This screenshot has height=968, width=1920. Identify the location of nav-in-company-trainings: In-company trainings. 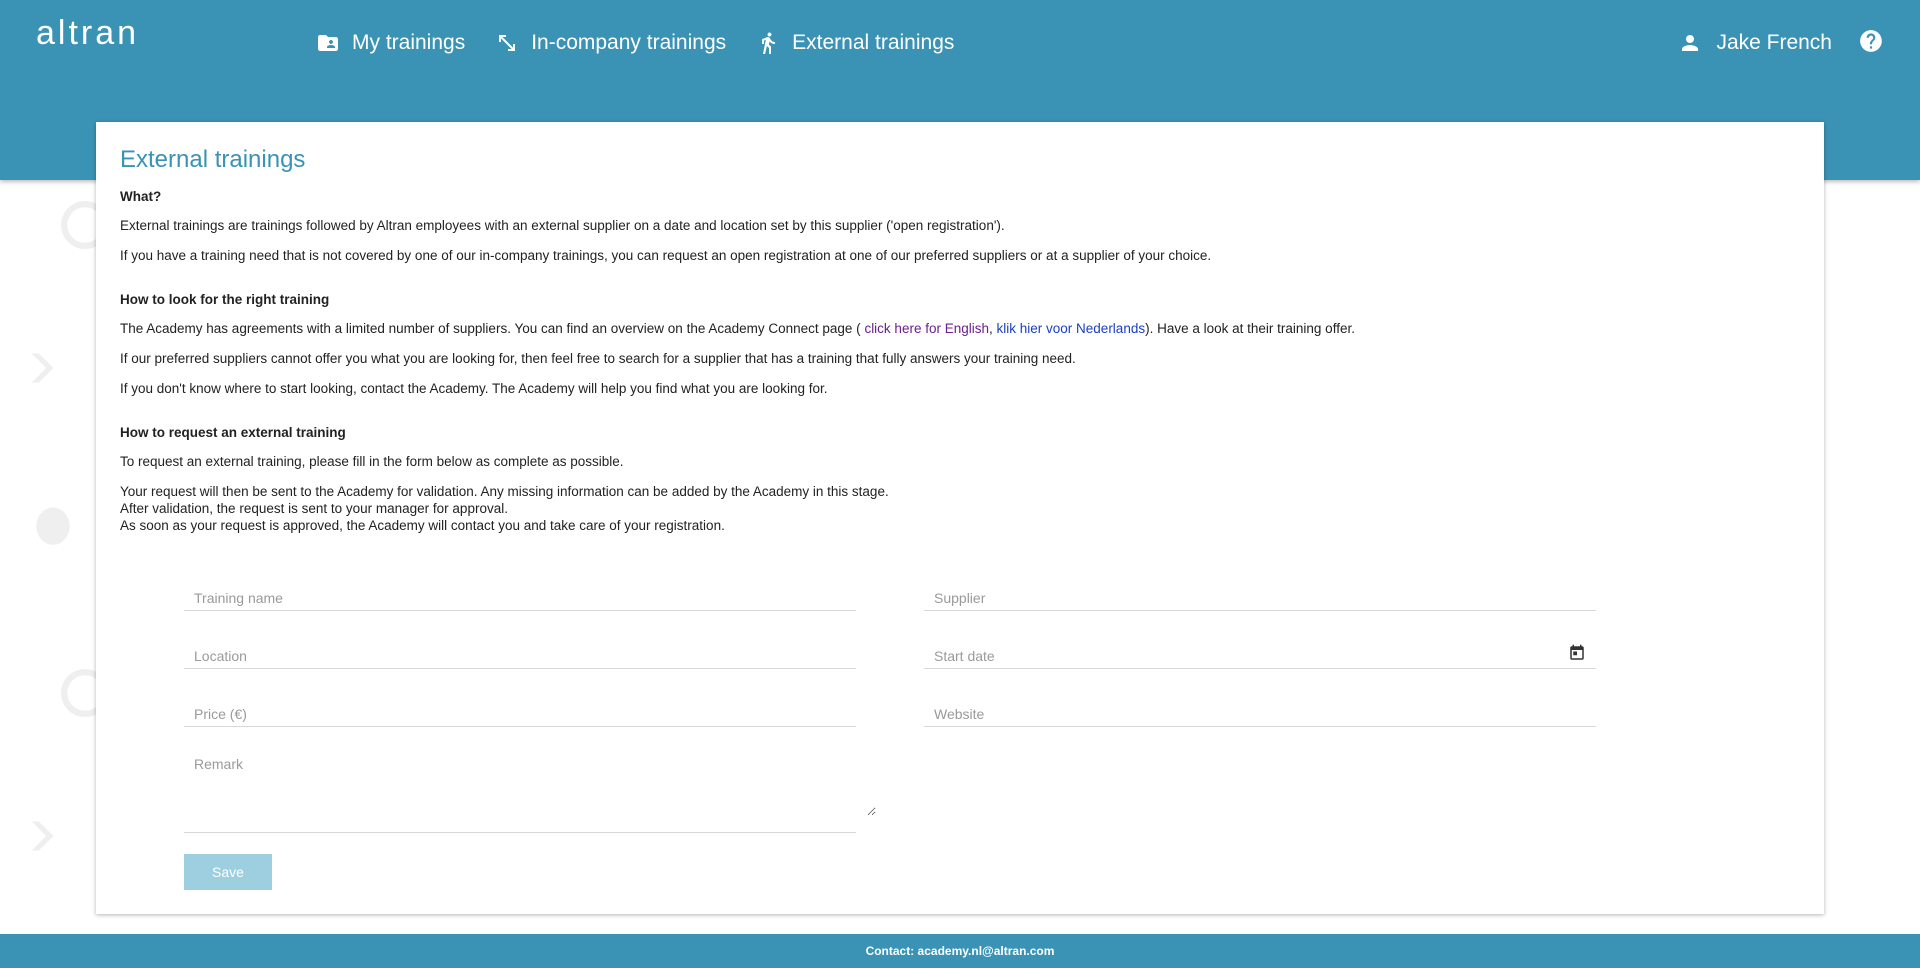
(610, 43).